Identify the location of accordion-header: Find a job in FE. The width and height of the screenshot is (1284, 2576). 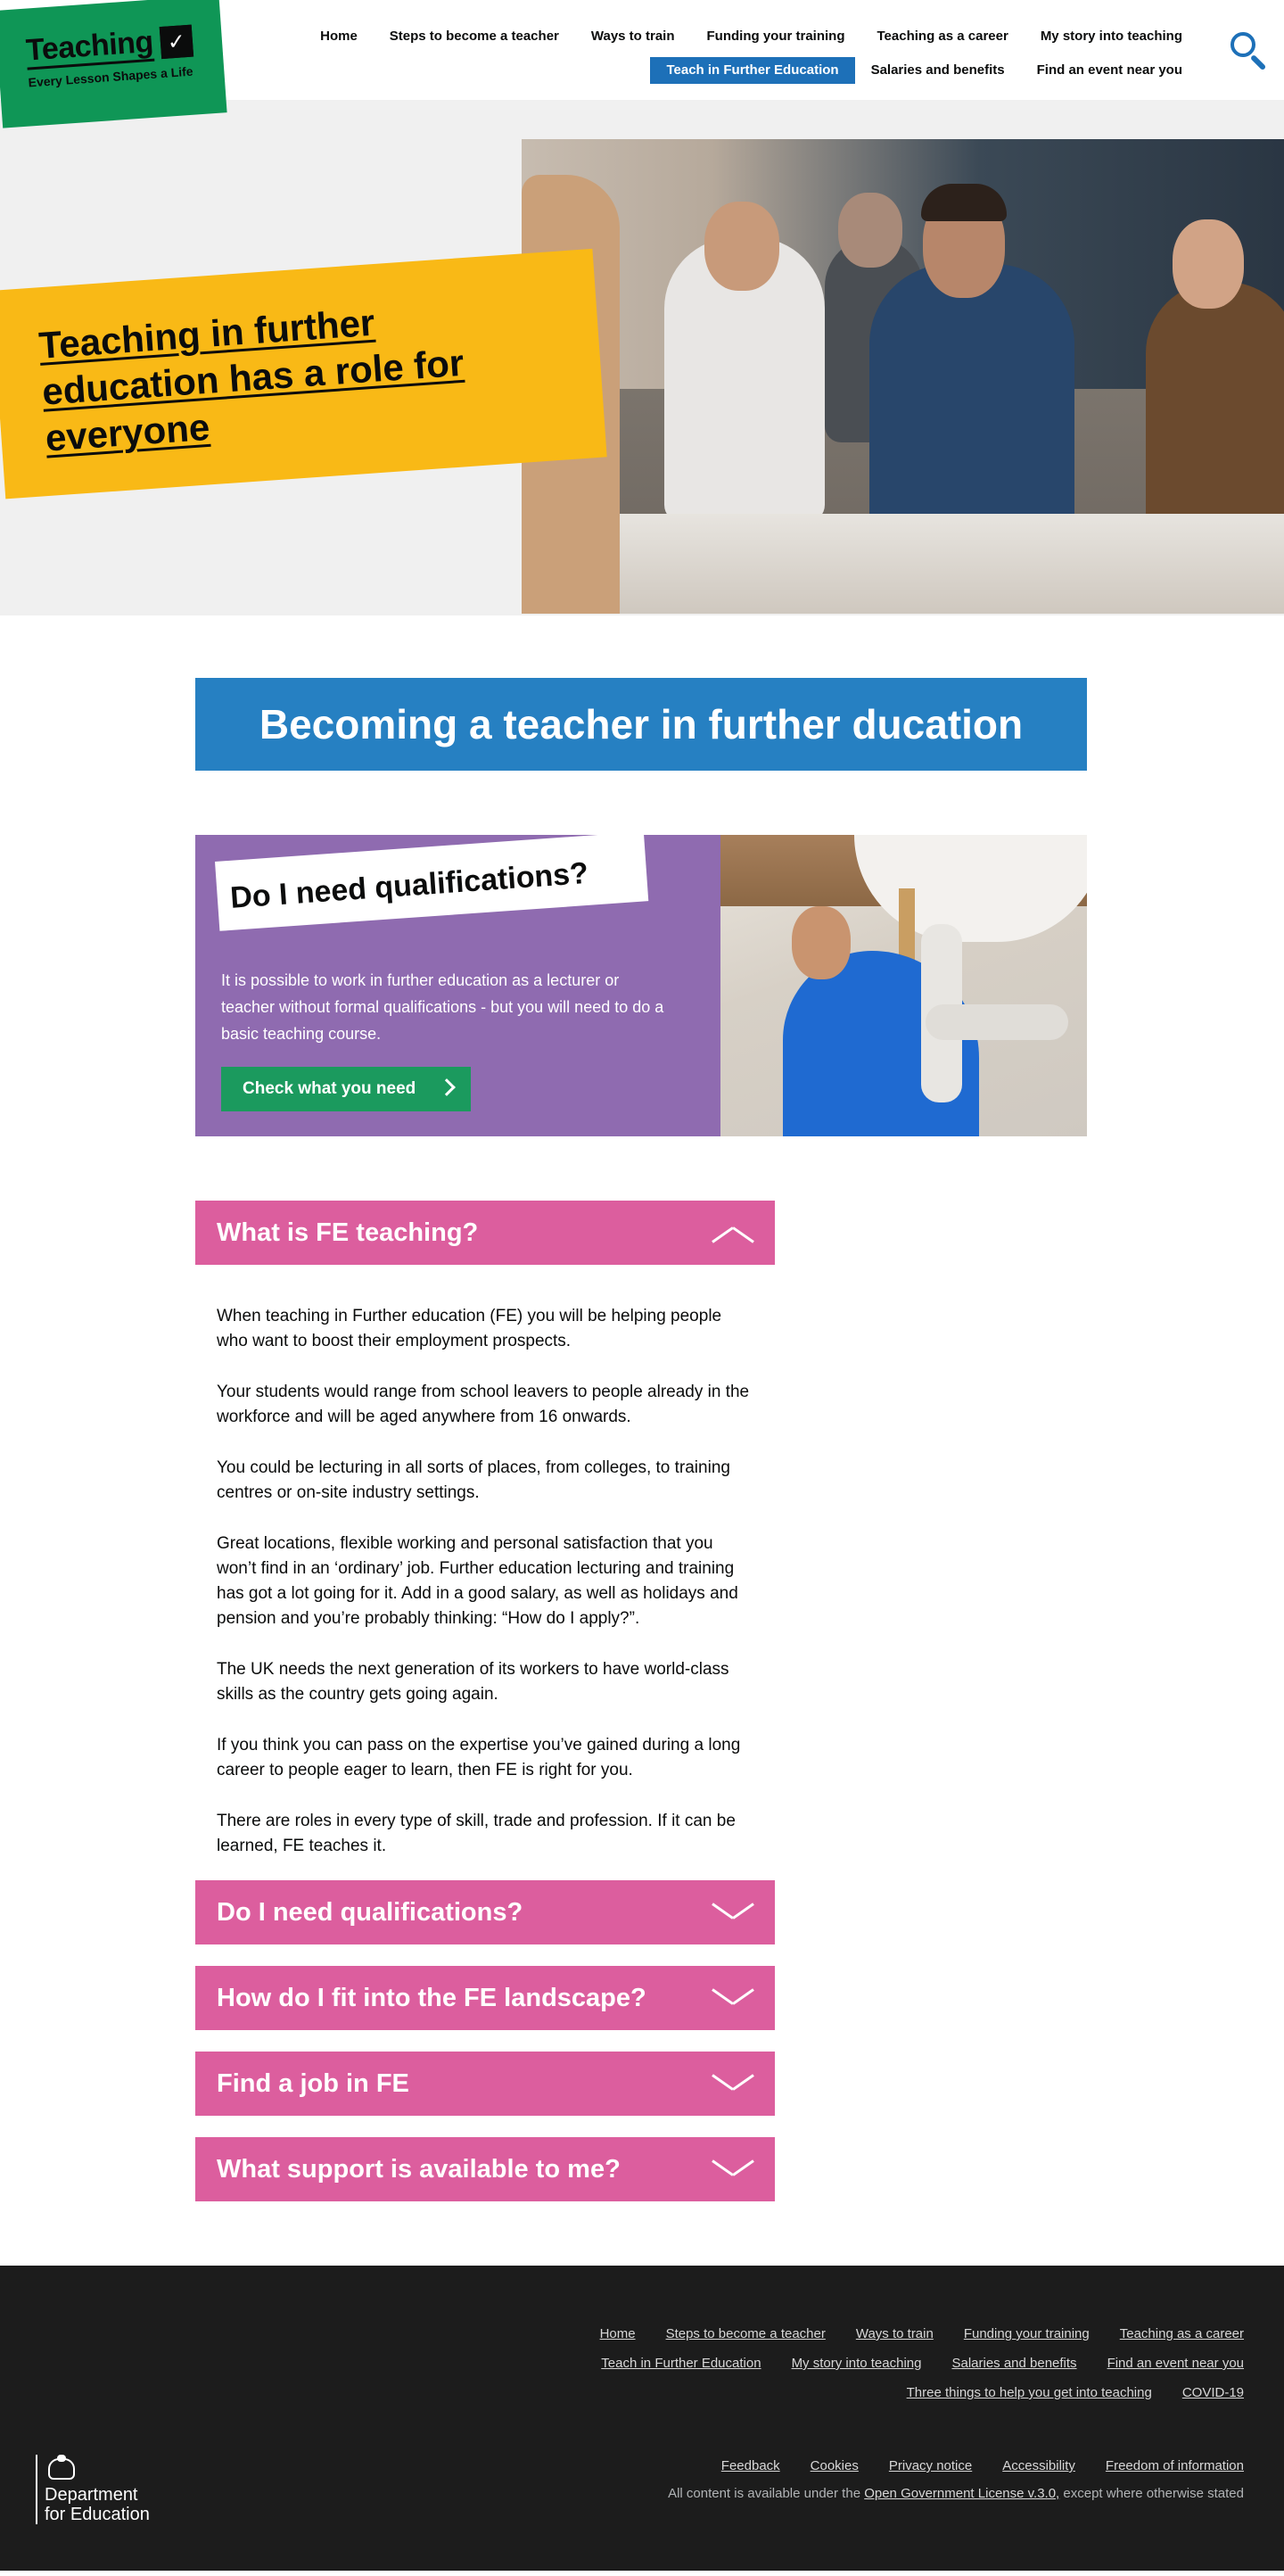
(485, 2084).